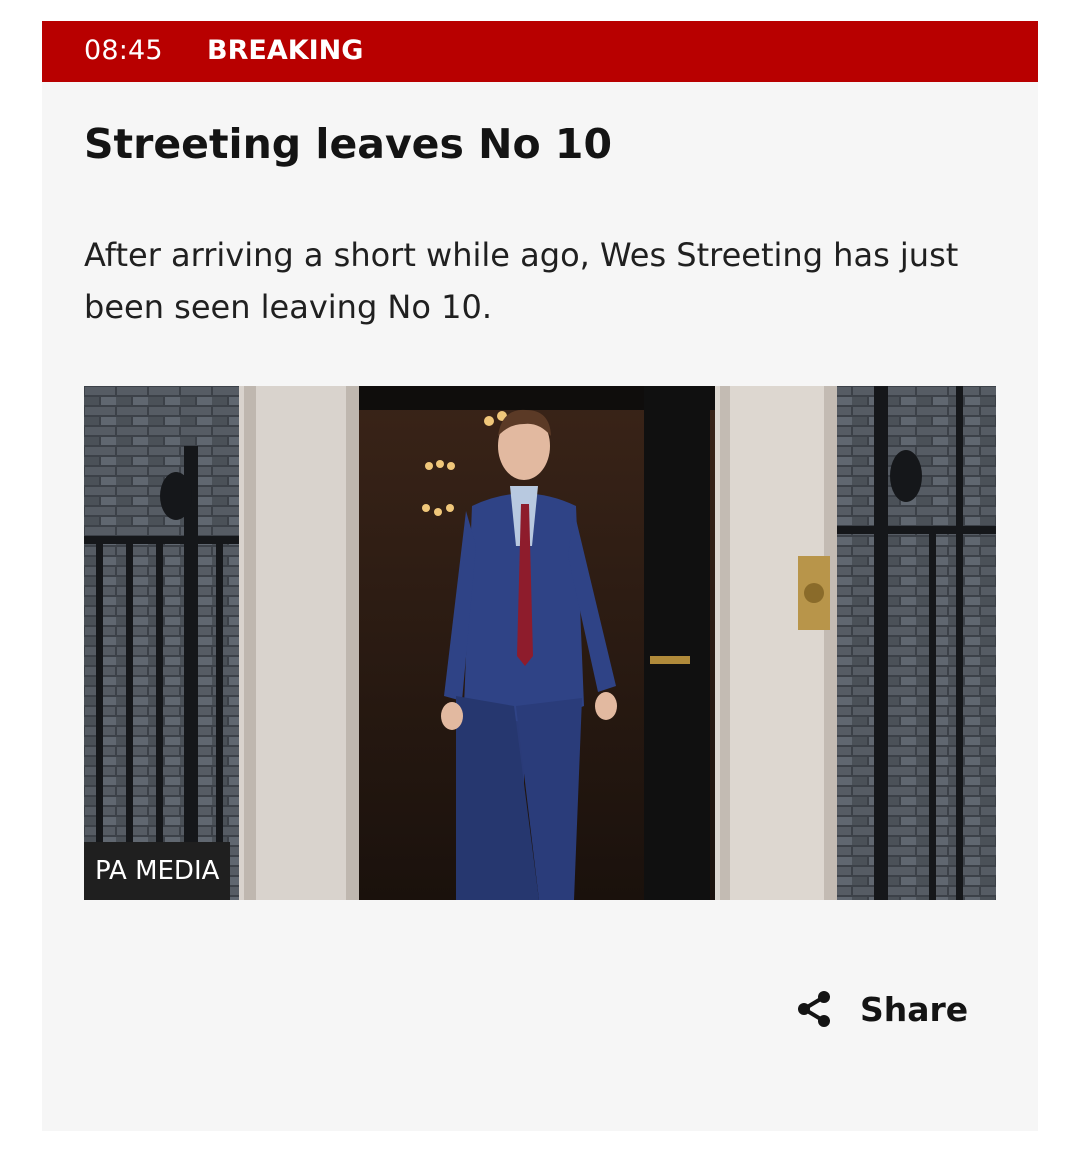 The width and height of the screenshot is (1080, 1160). What do you see at coordinates (814, 1009) in the screenshot?
I see `share-icon` at bounding box center [814, 1009].